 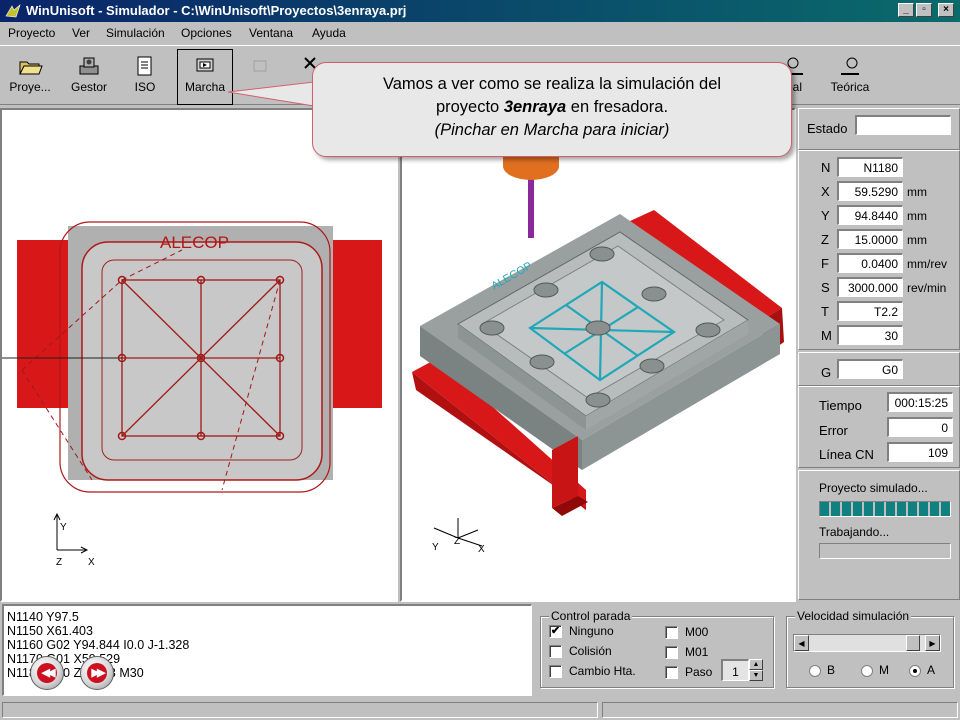 What do you see at coordinates (555, 671) in the screenshot?
I see `cambio-hta-checkbox` at bounding box center [555, 671].